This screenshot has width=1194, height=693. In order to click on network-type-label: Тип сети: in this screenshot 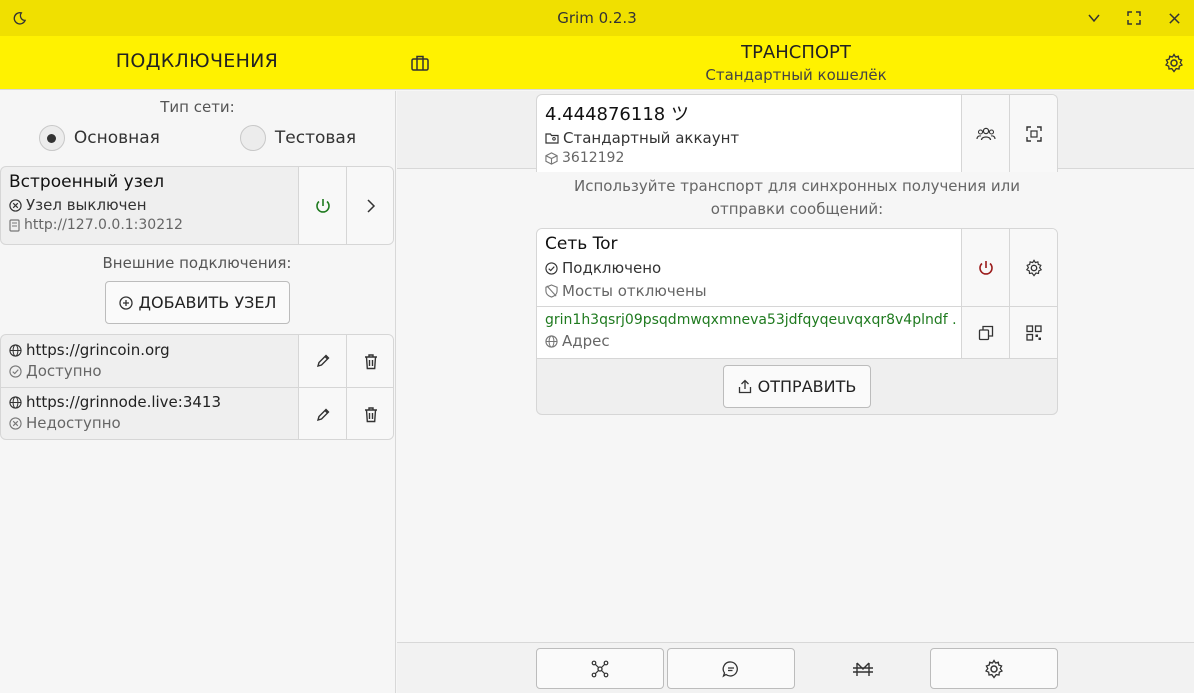, I will do `click(197, 107)`.